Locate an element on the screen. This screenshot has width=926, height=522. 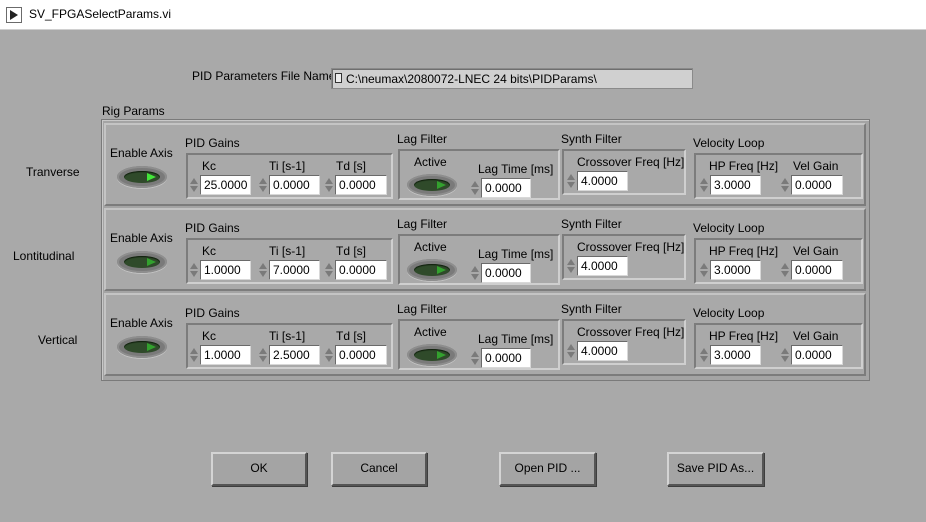
ok-button: OK is located at coordinates (259, 469).